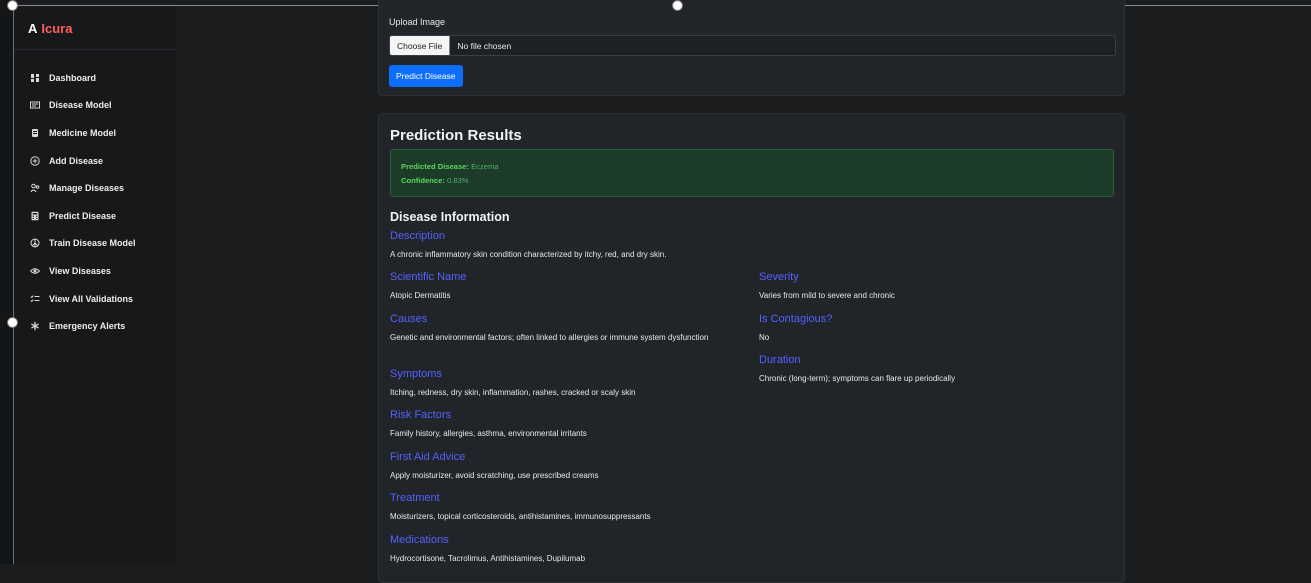 The height and width of the screenshot is (583, 1311). I want to click on severity-value: Varies from mild to severe and chronic, so click(827, 295).